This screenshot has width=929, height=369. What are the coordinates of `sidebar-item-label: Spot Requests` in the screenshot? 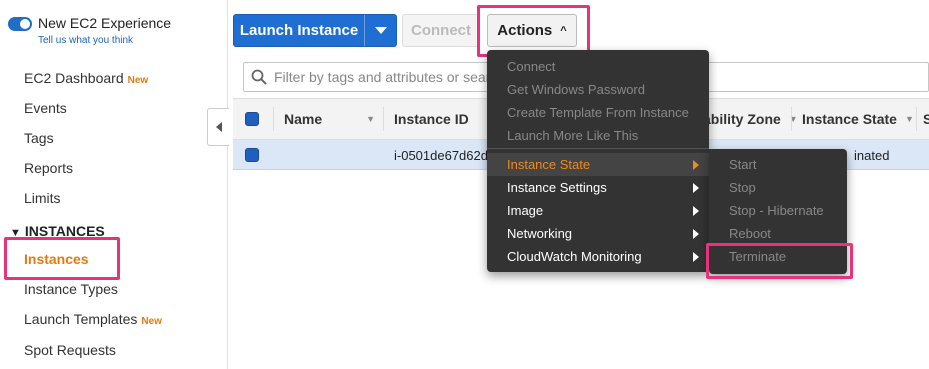 It's located at (70, 350).